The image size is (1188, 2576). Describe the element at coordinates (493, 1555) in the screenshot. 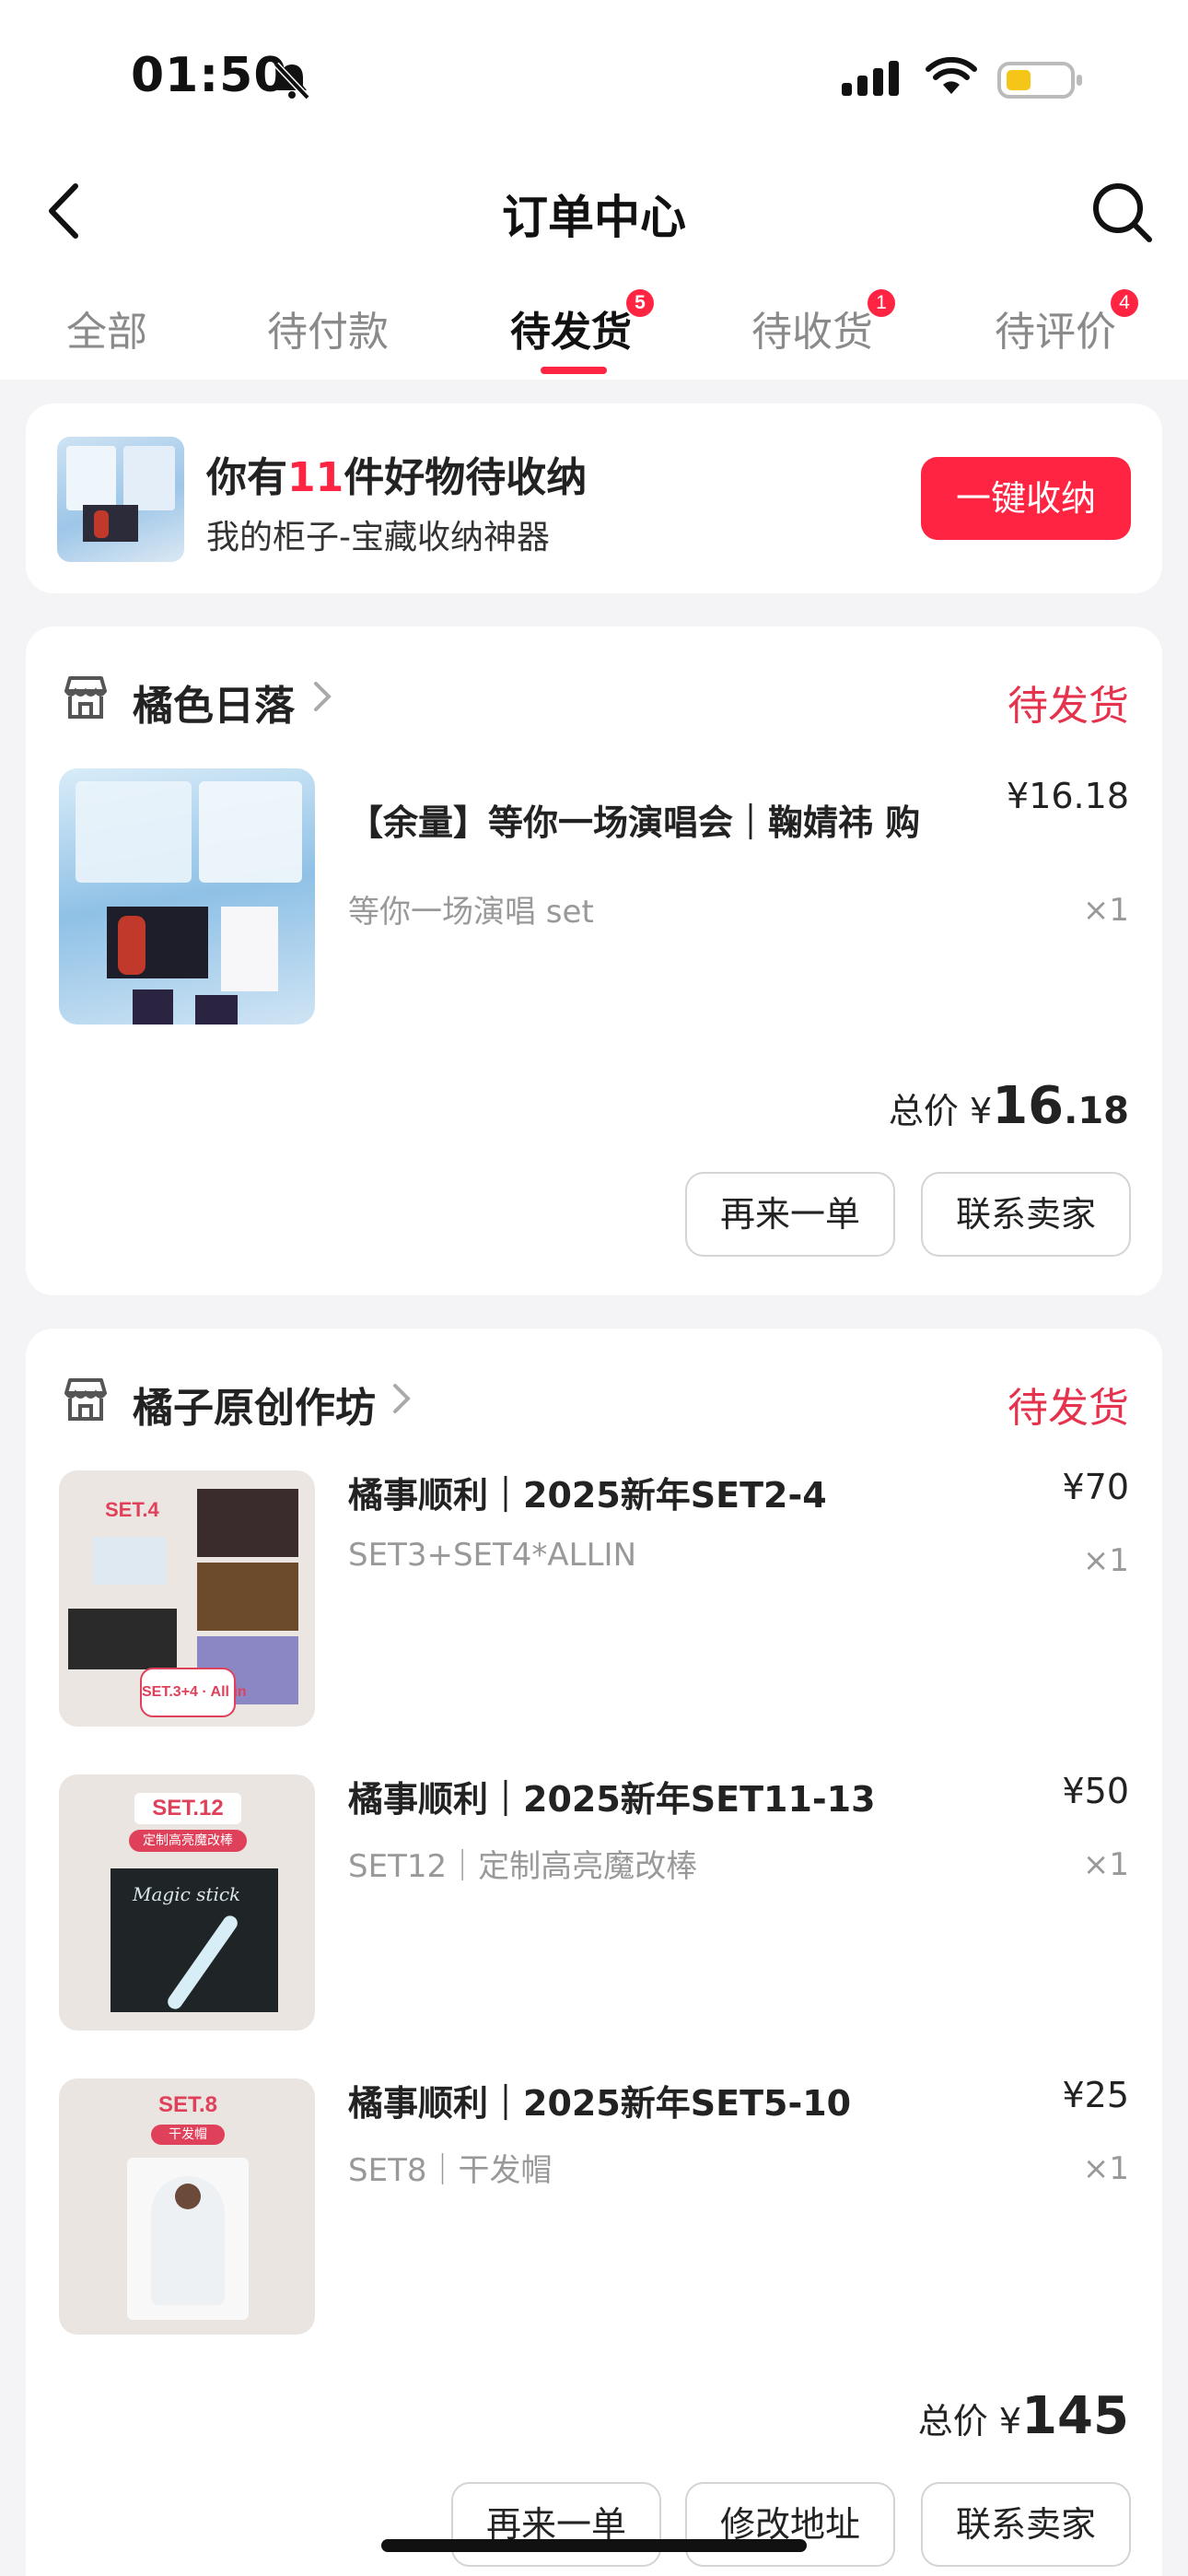

I see `item-spec: SET3+SET4*ALLIN` at that location.